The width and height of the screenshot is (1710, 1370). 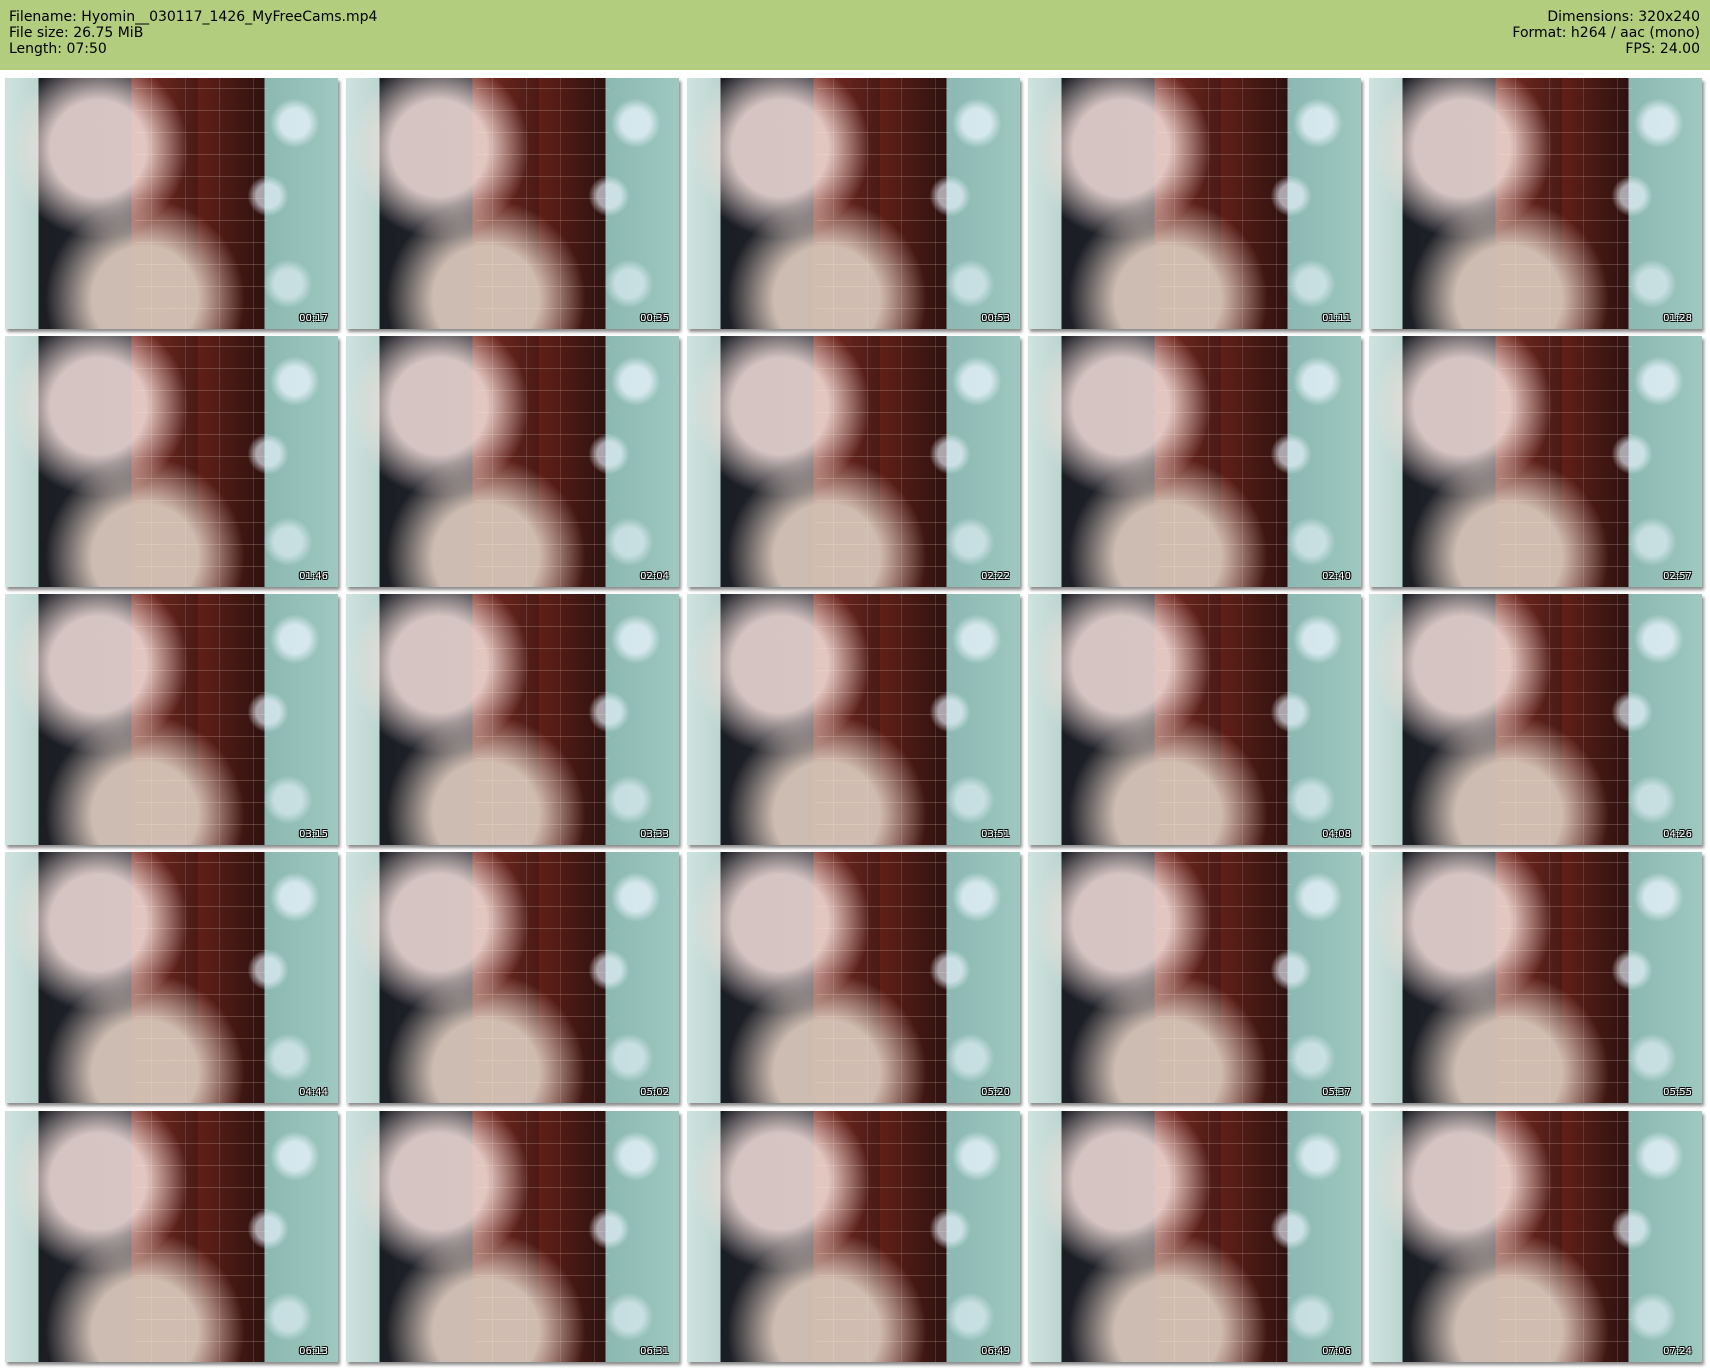 I want to click on video-thumbnail: 02:04, so click(x=512, y=461).